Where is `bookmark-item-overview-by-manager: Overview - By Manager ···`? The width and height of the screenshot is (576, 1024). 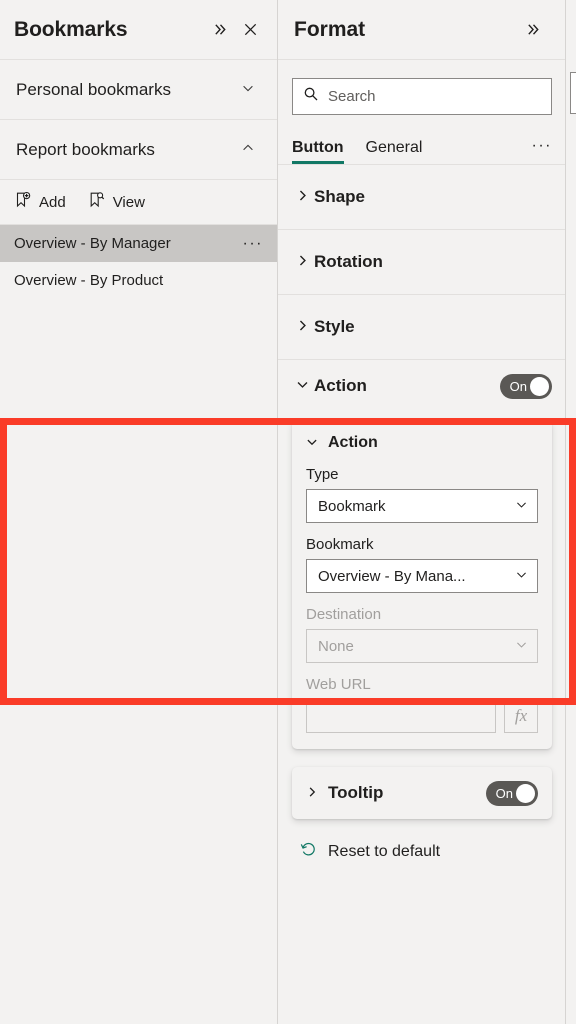
bookmark-item-overview-by-manager: Overview - By Manager ··· is located at coordinates (138, 243).